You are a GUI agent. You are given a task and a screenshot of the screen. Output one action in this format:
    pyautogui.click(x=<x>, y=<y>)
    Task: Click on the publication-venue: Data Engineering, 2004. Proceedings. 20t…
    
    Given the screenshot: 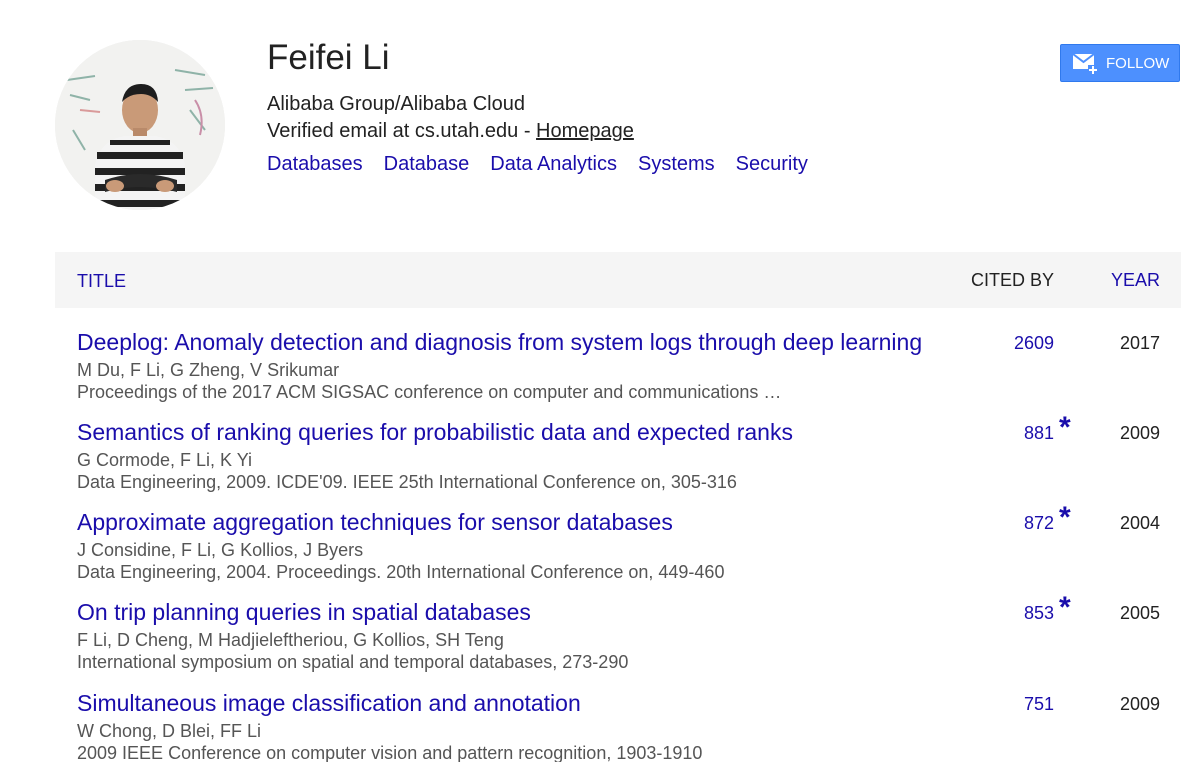 What is the action you would take?
    pyautogui.click(x=401, y=572)
    